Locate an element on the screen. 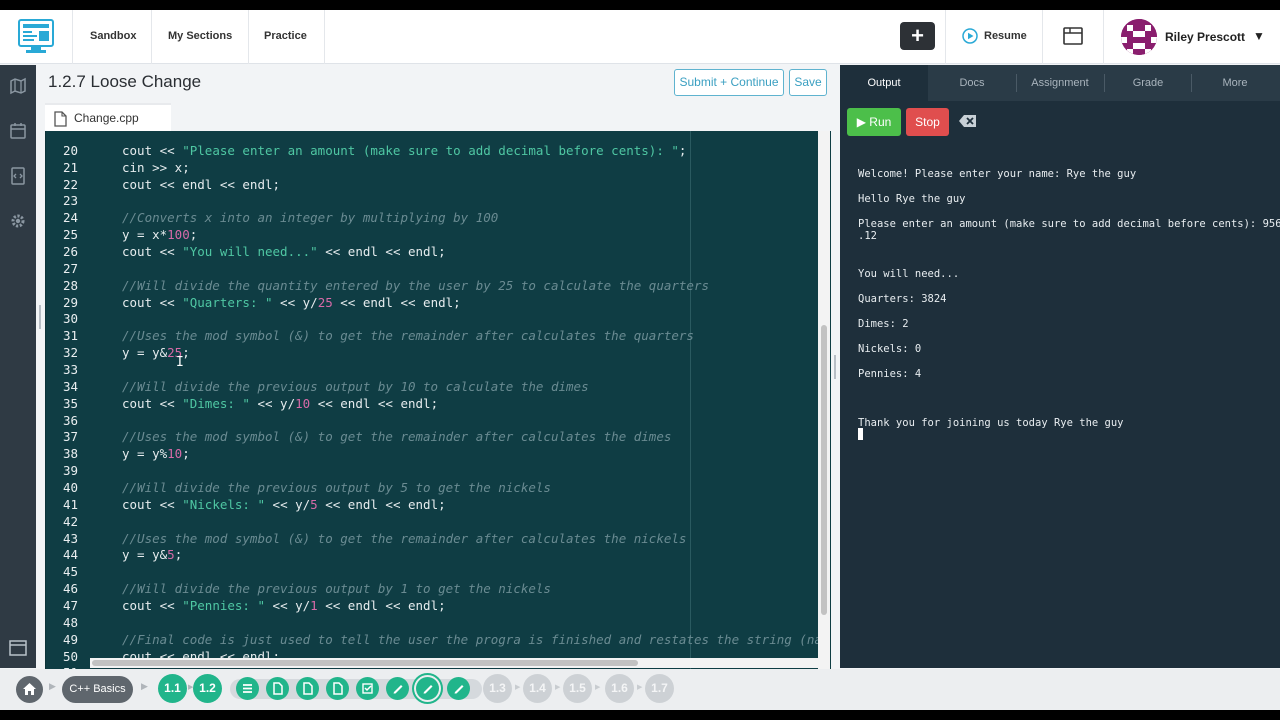 This screenshot has height=720, width=1280. save-button: Save is located at coordinates (808, 82).